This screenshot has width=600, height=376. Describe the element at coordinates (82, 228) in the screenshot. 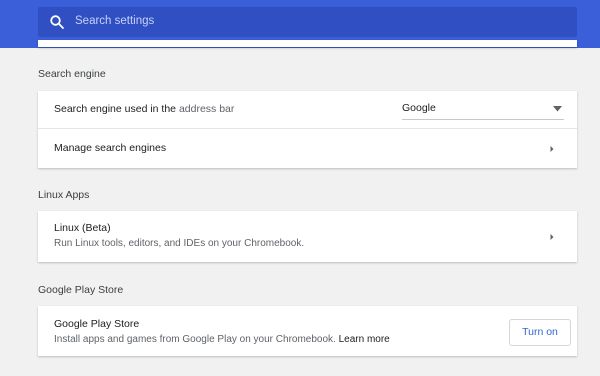

I see `linux-beta-title: Linux (Beta)` at that location.